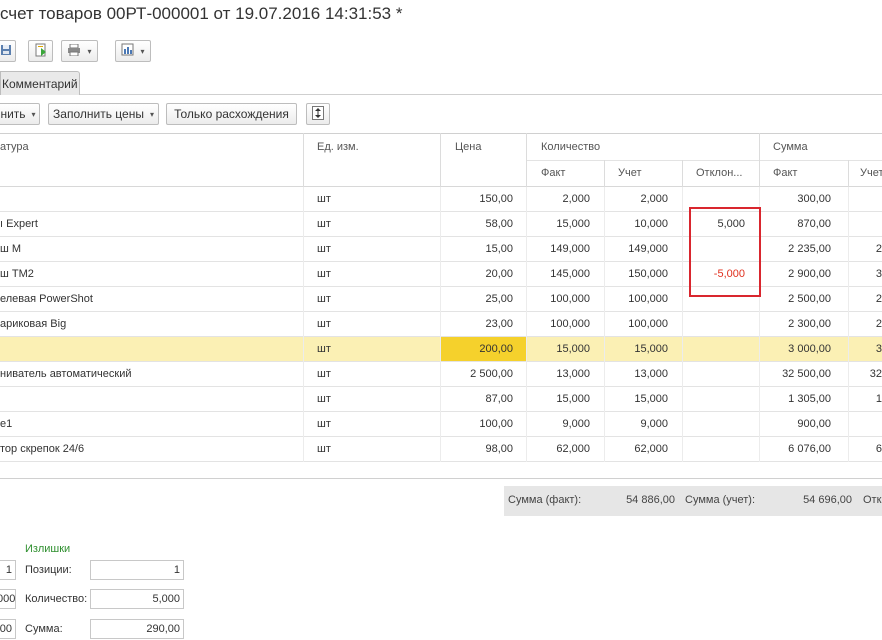  What do you see at coordinates (814, 199) in the screenshot?
I see `cell-sum-fact: 300,00` at bounding box center [814, 199].